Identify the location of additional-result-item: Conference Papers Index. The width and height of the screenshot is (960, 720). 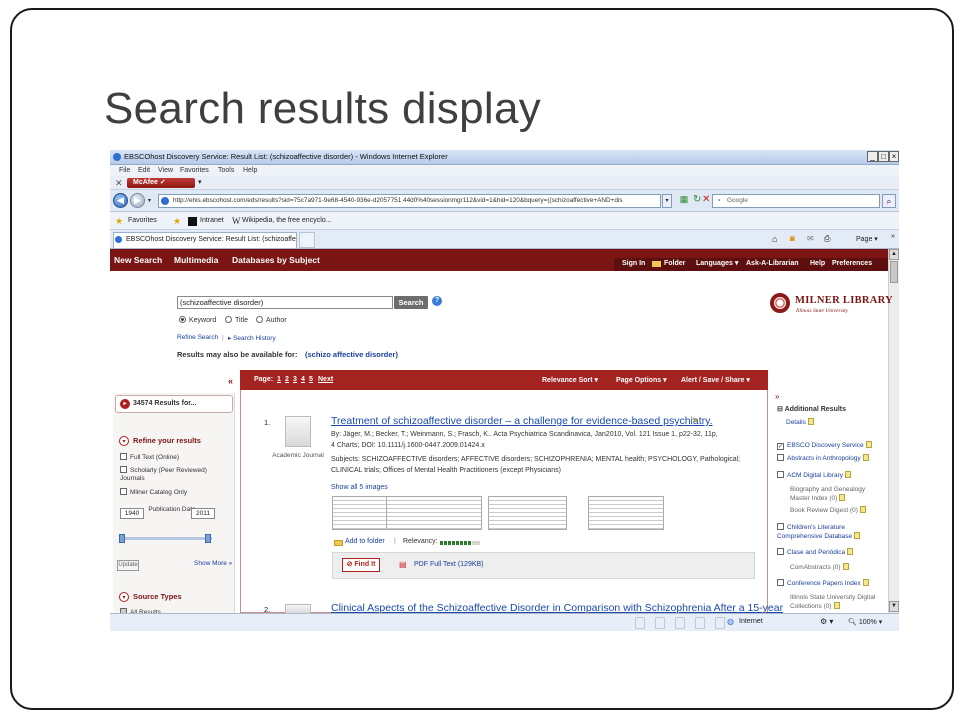
(830, 583).